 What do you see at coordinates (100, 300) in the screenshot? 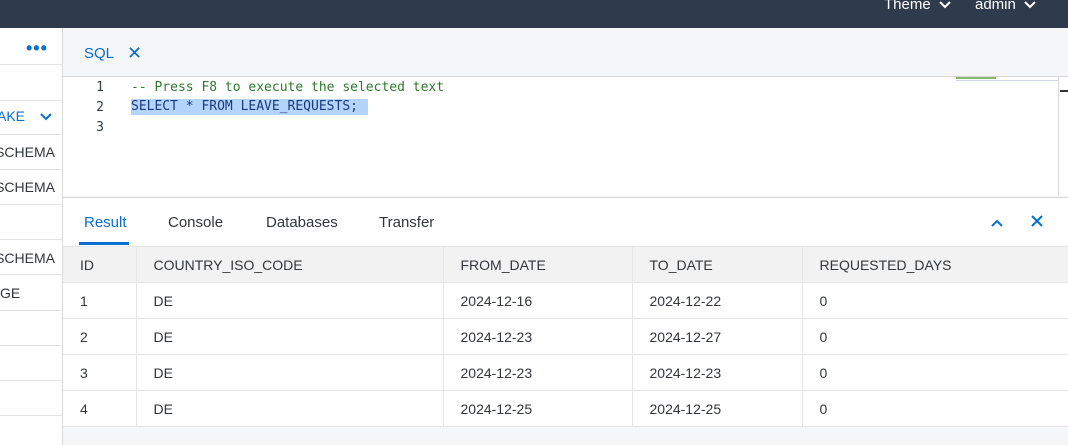
I see `table-cell: 1` at bounding box center [100, 300].